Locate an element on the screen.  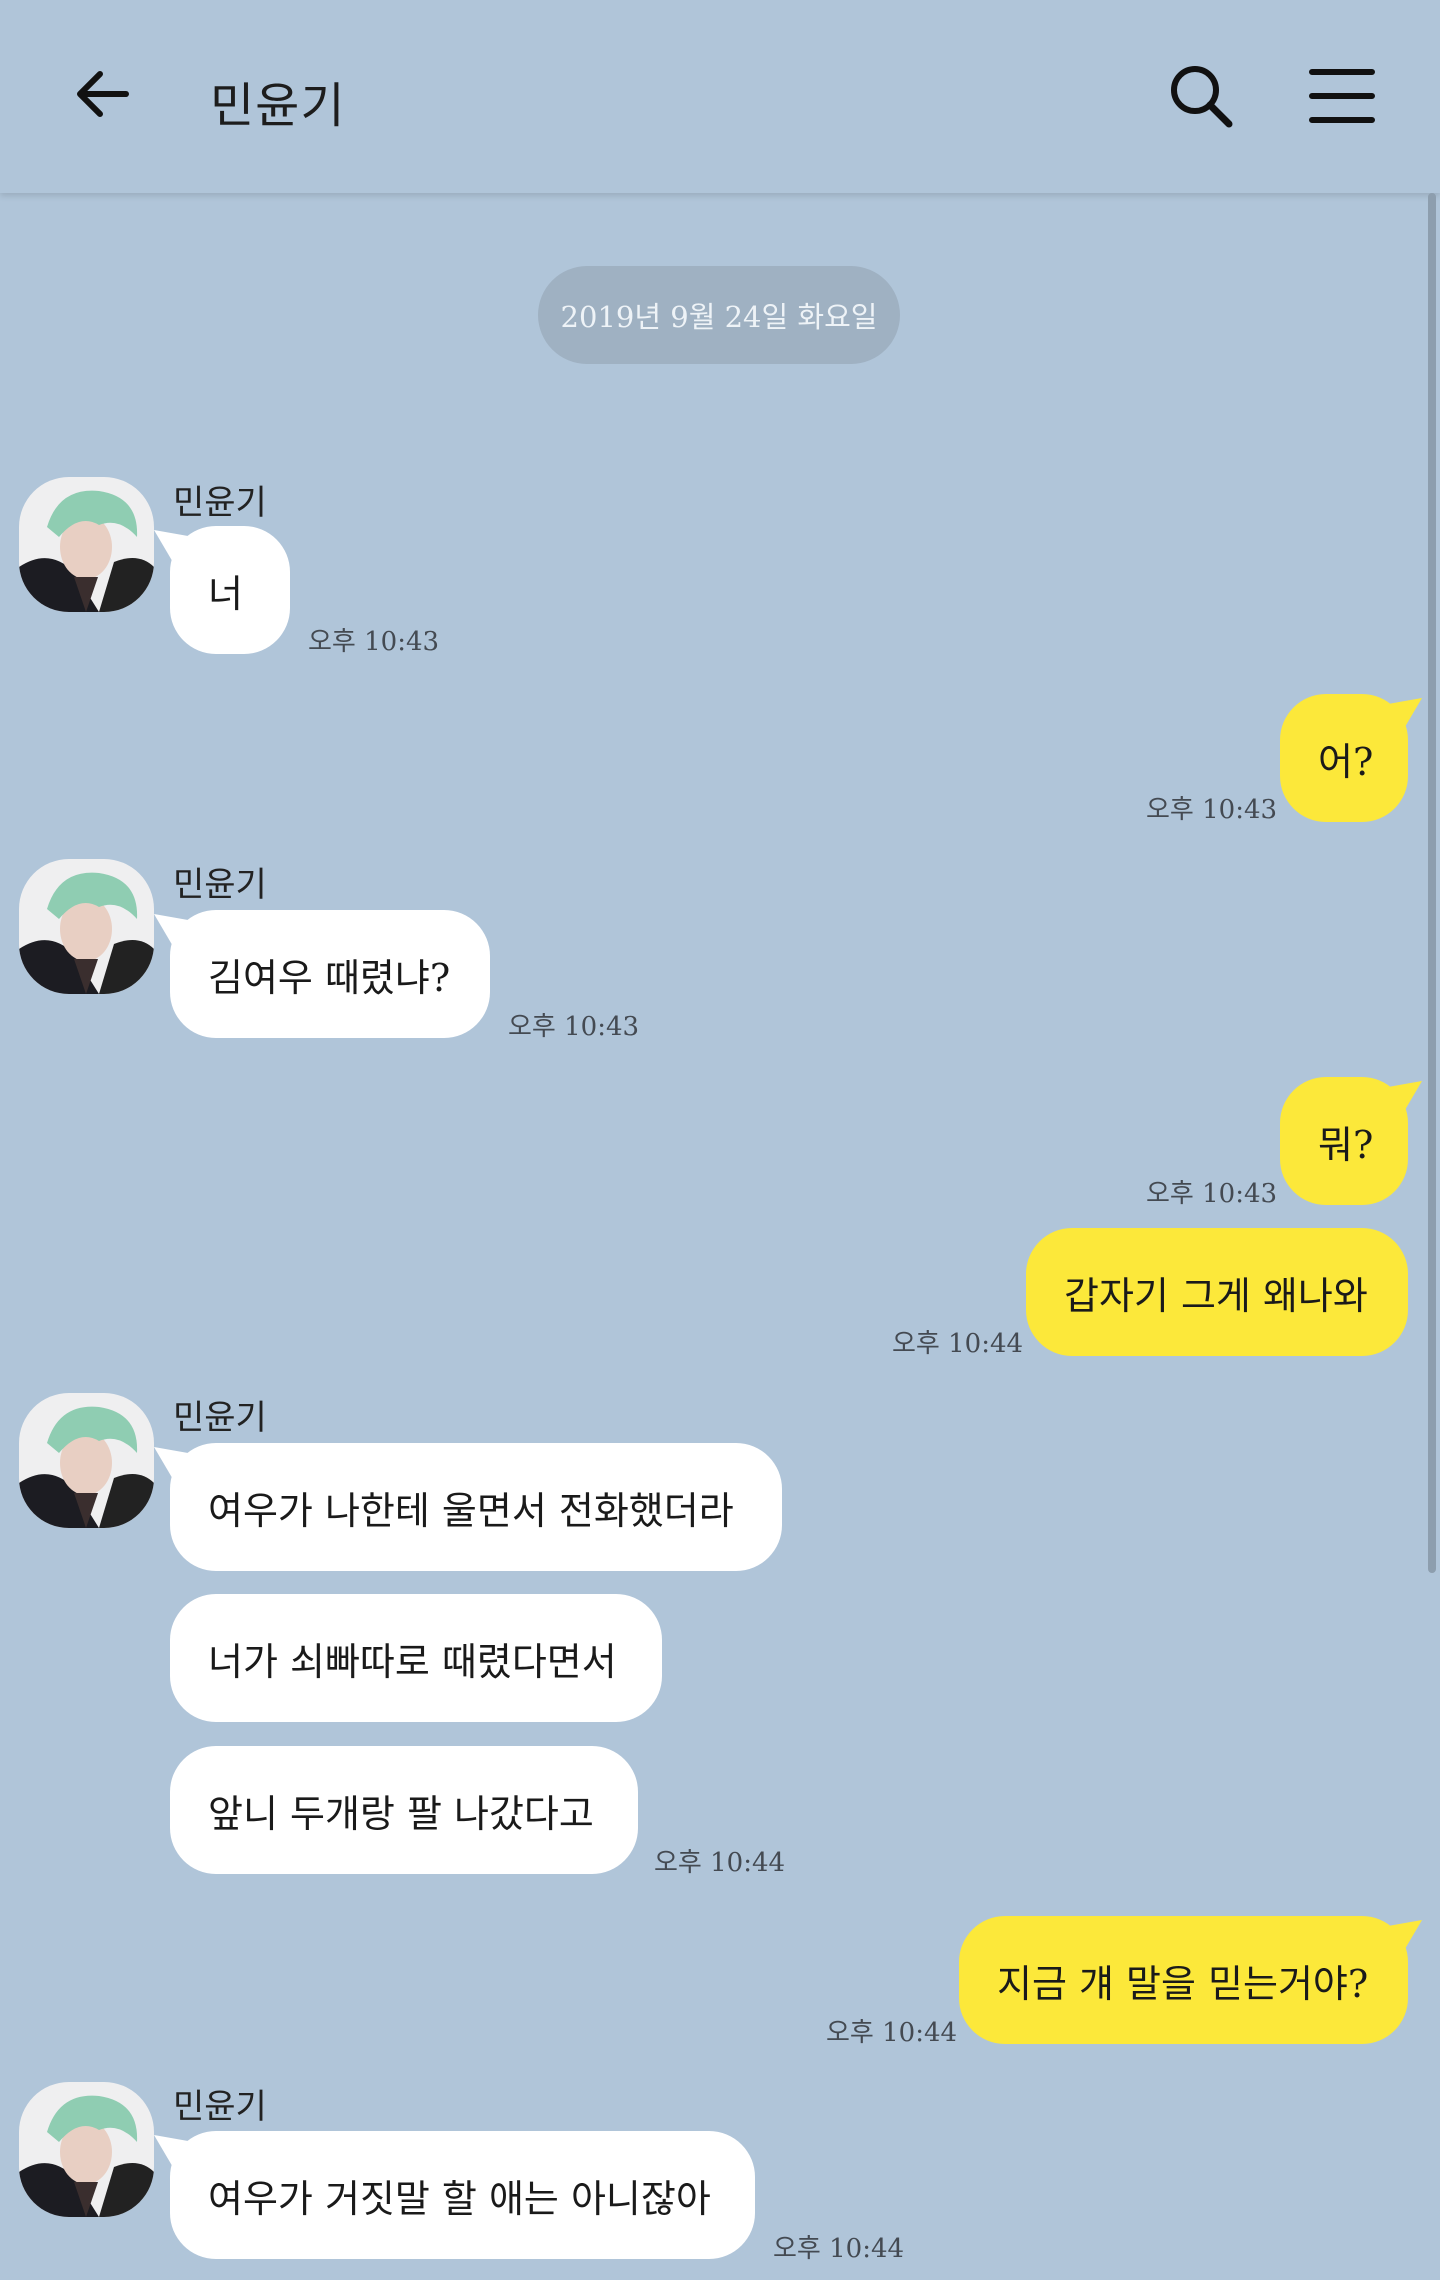
incoming-message-bubble: 여우가 나한테 울면서 전화했더라 is located at coordinates (468, 1507).